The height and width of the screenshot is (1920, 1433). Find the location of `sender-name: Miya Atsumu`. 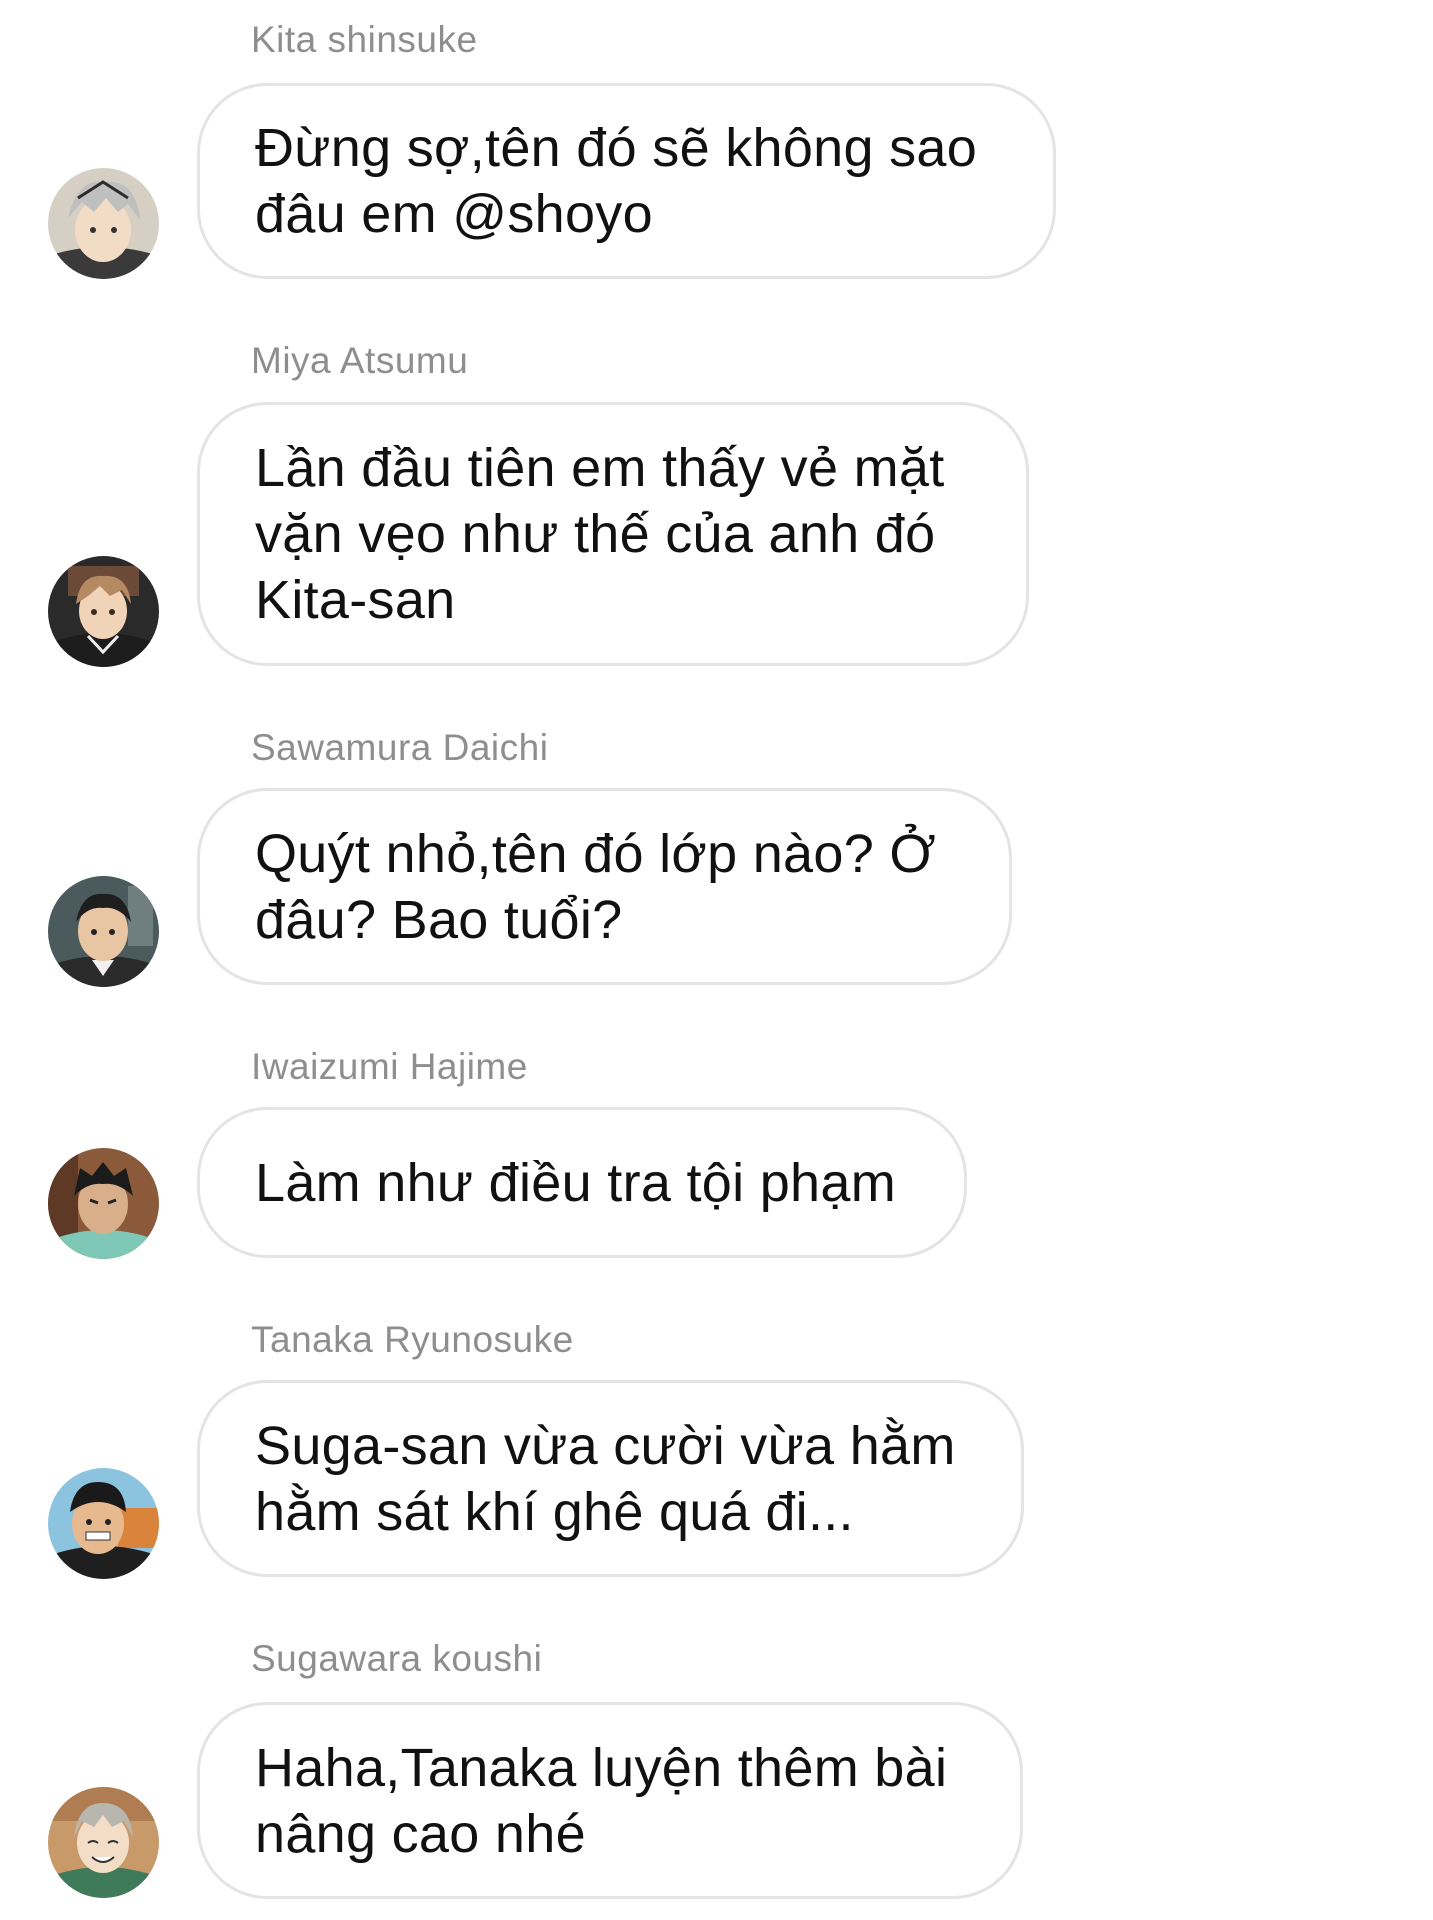

sender-name: Miya Atsumu is located at coordinates (360, 360).